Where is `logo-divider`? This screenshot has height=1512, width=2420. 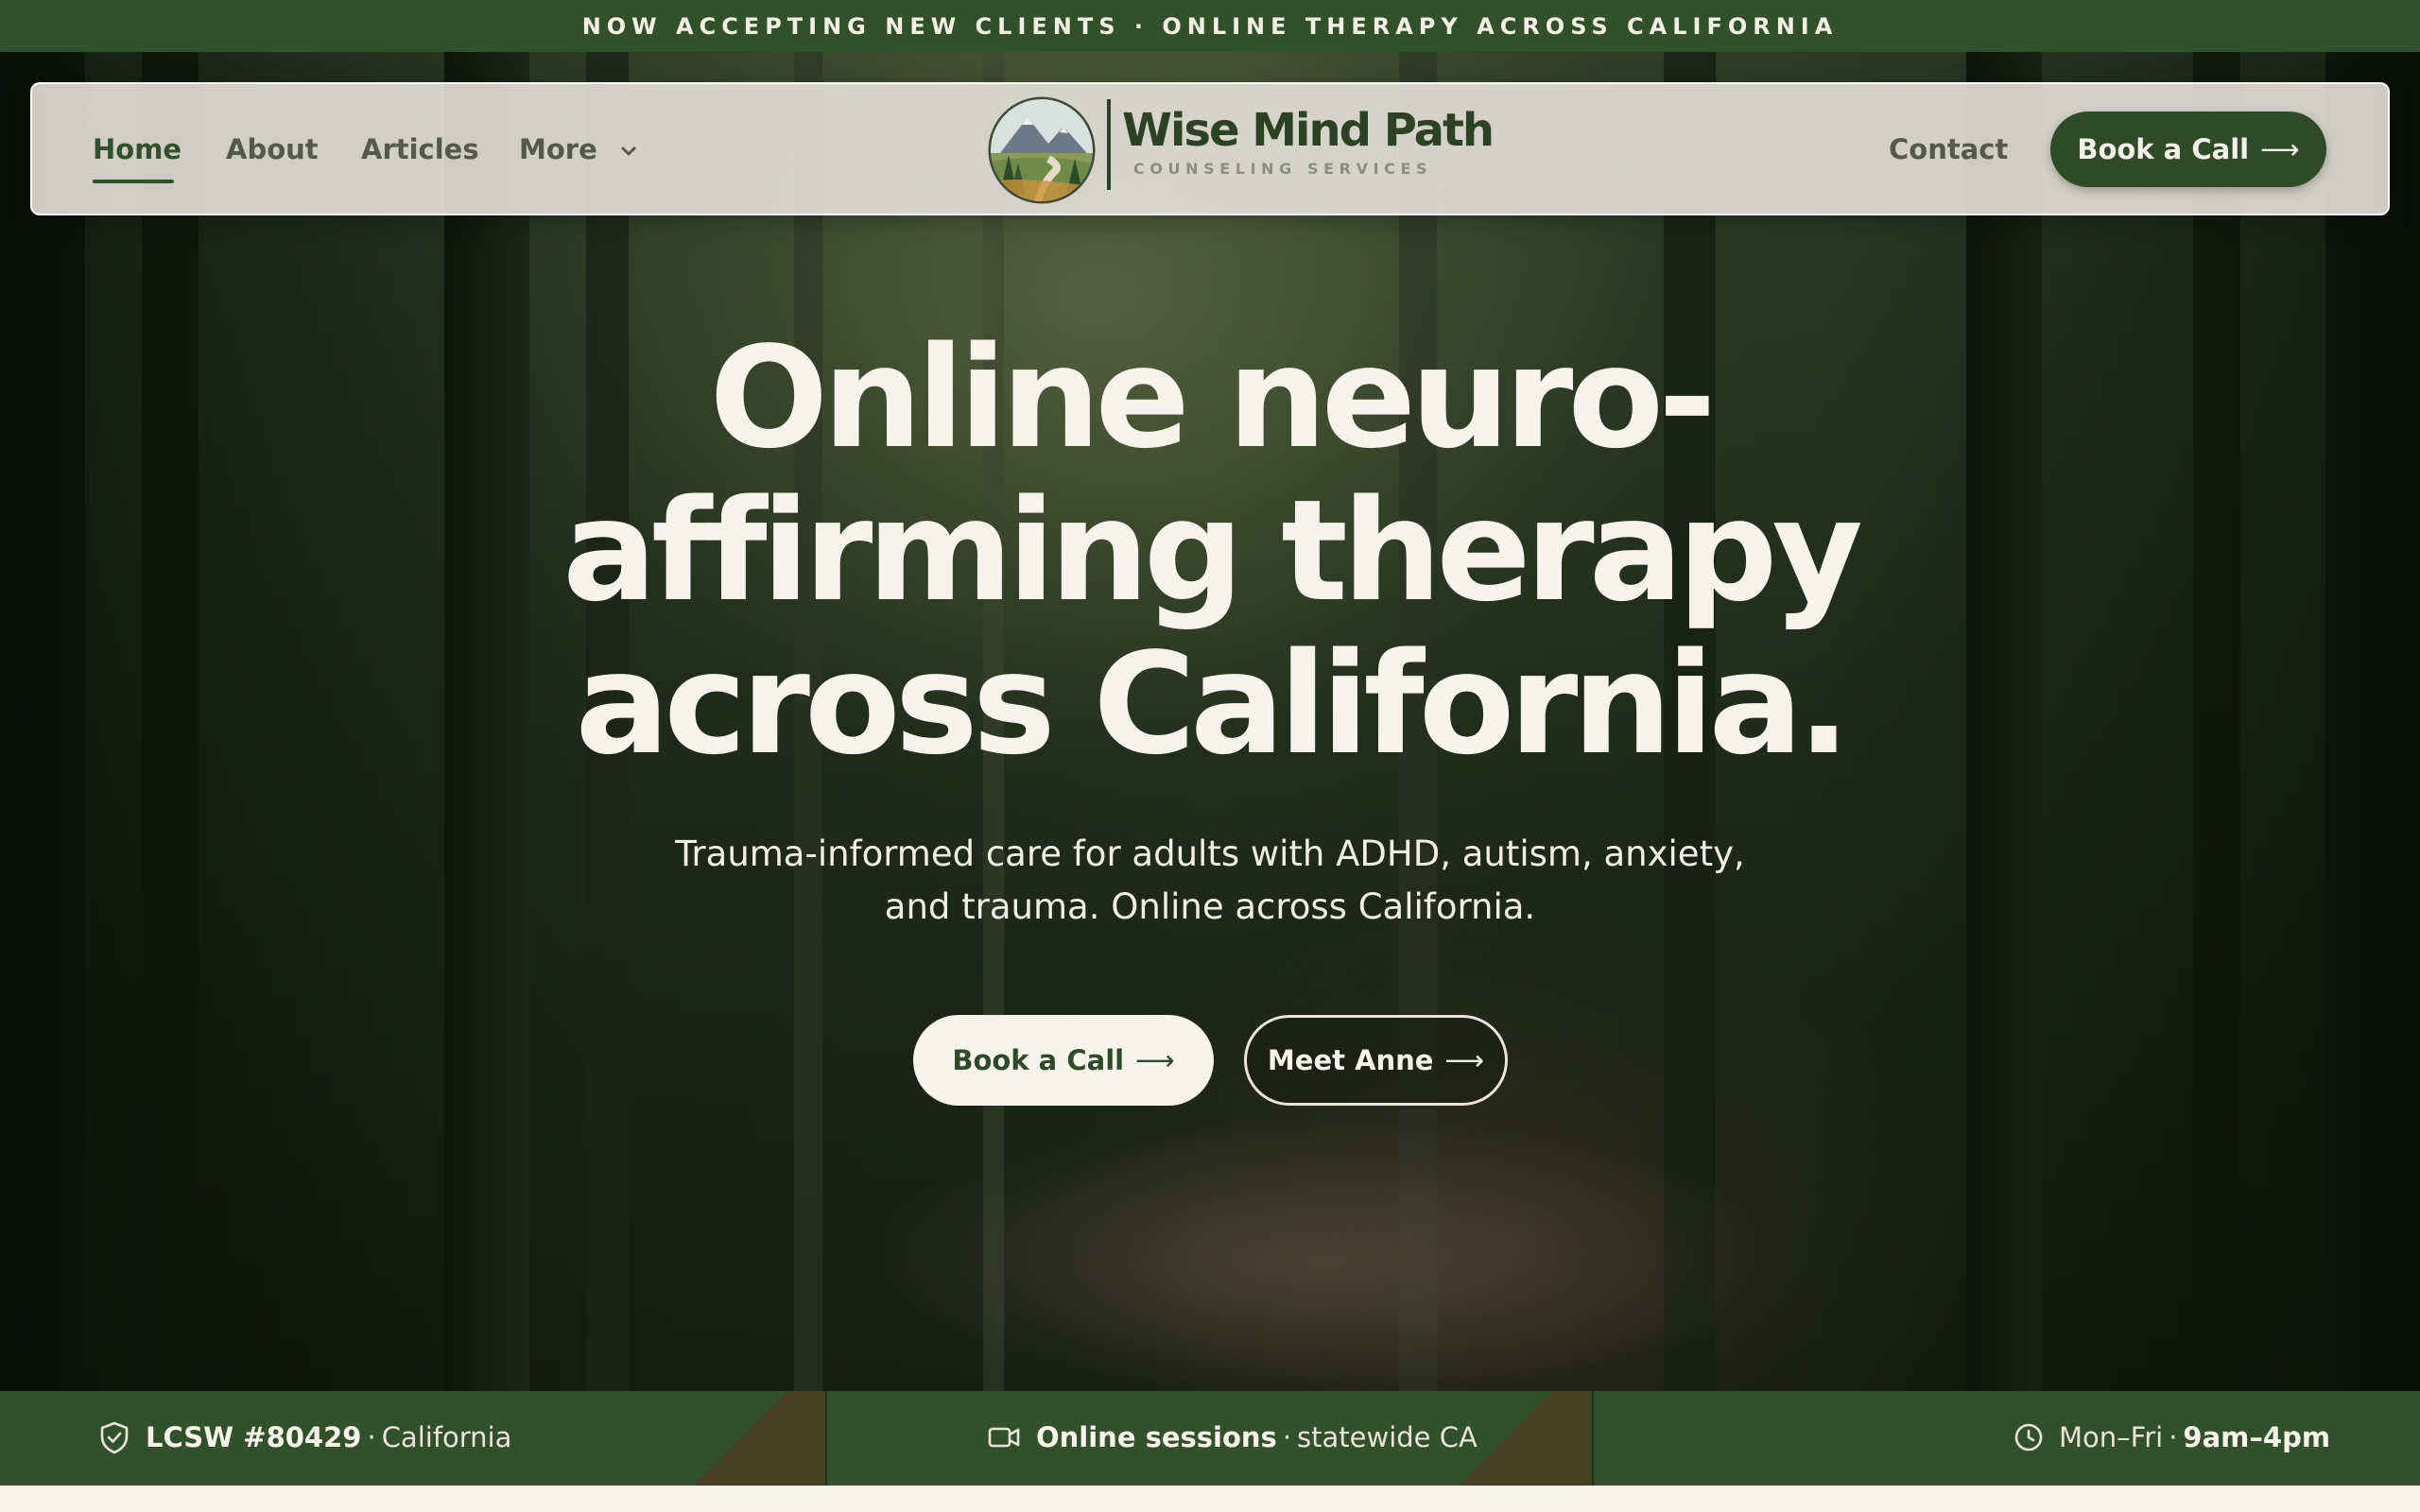 logo-divider is located at coordinates (1109, 144).